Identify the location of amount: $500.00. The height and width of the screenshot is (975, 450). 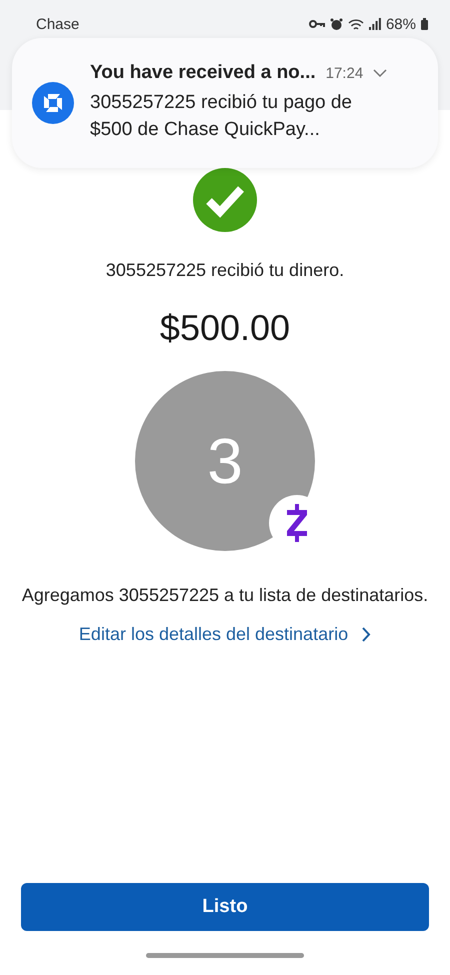
(225, 328).